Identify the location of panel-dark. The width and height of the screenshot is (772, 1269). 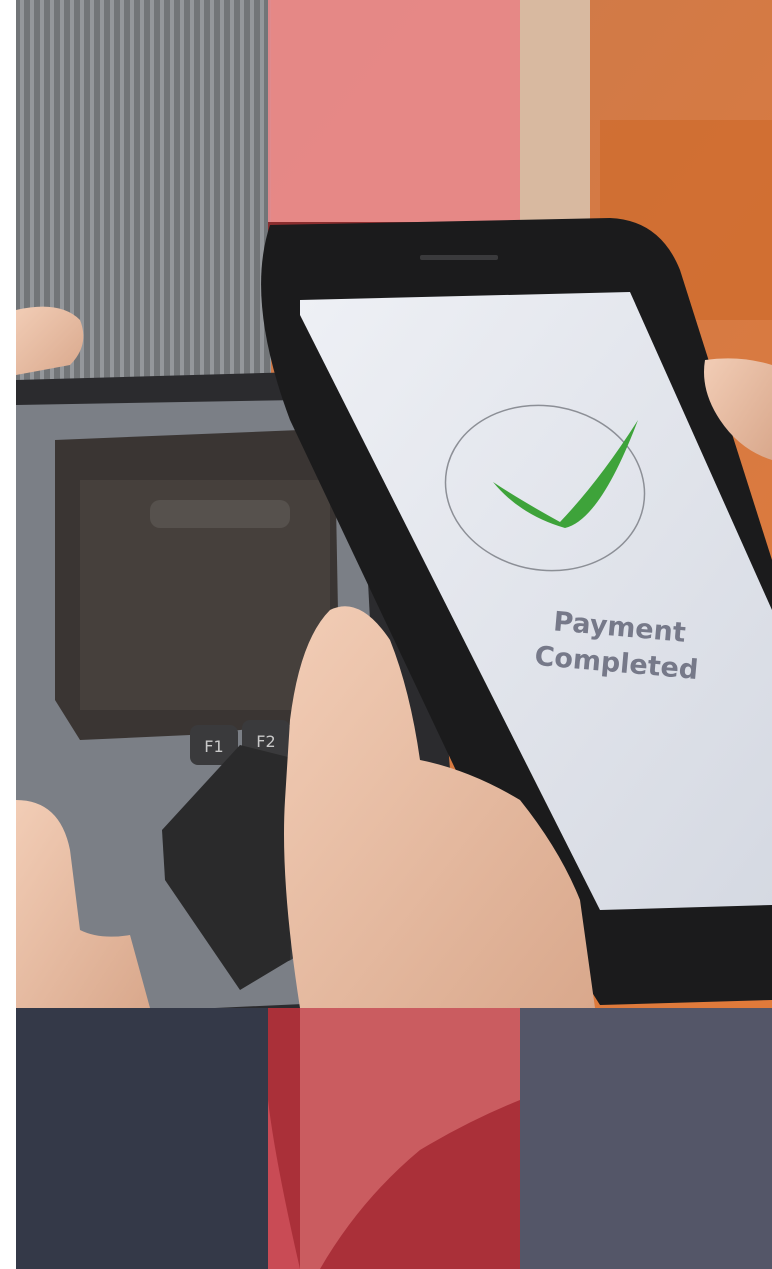
(142, 1138).